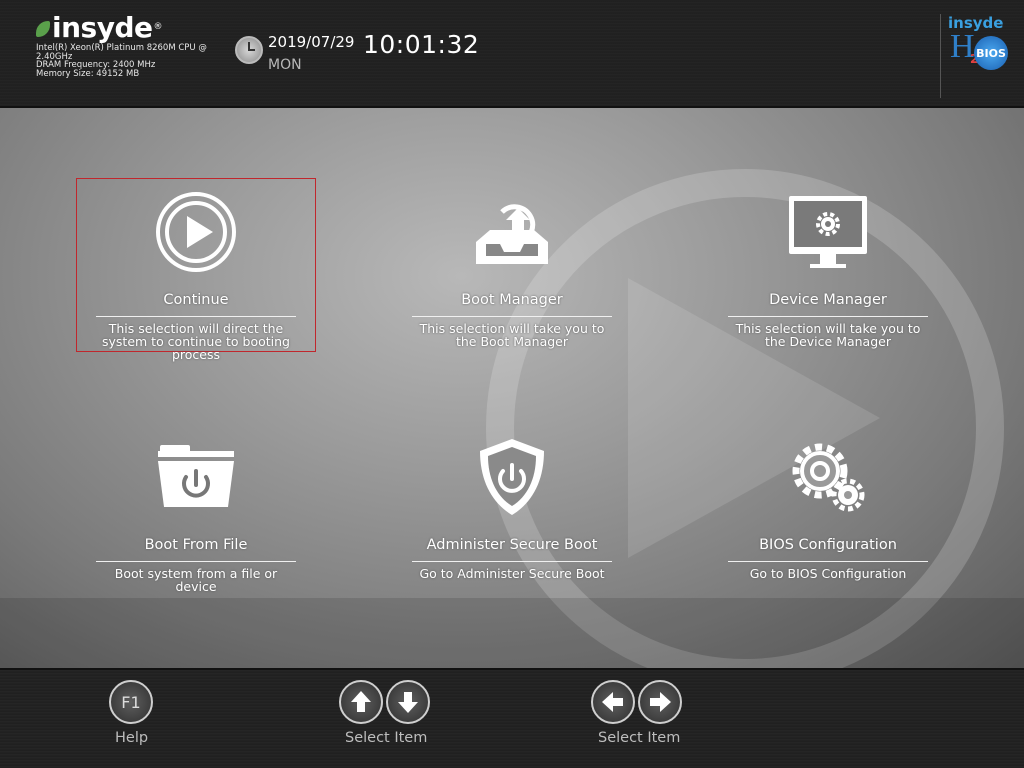 This screenshot has width=1024, height=768. What do you see at coordinates (311, 42) in the screenshot?
I see `date-display: 2019/07/29` at bounding box center [311, 42].